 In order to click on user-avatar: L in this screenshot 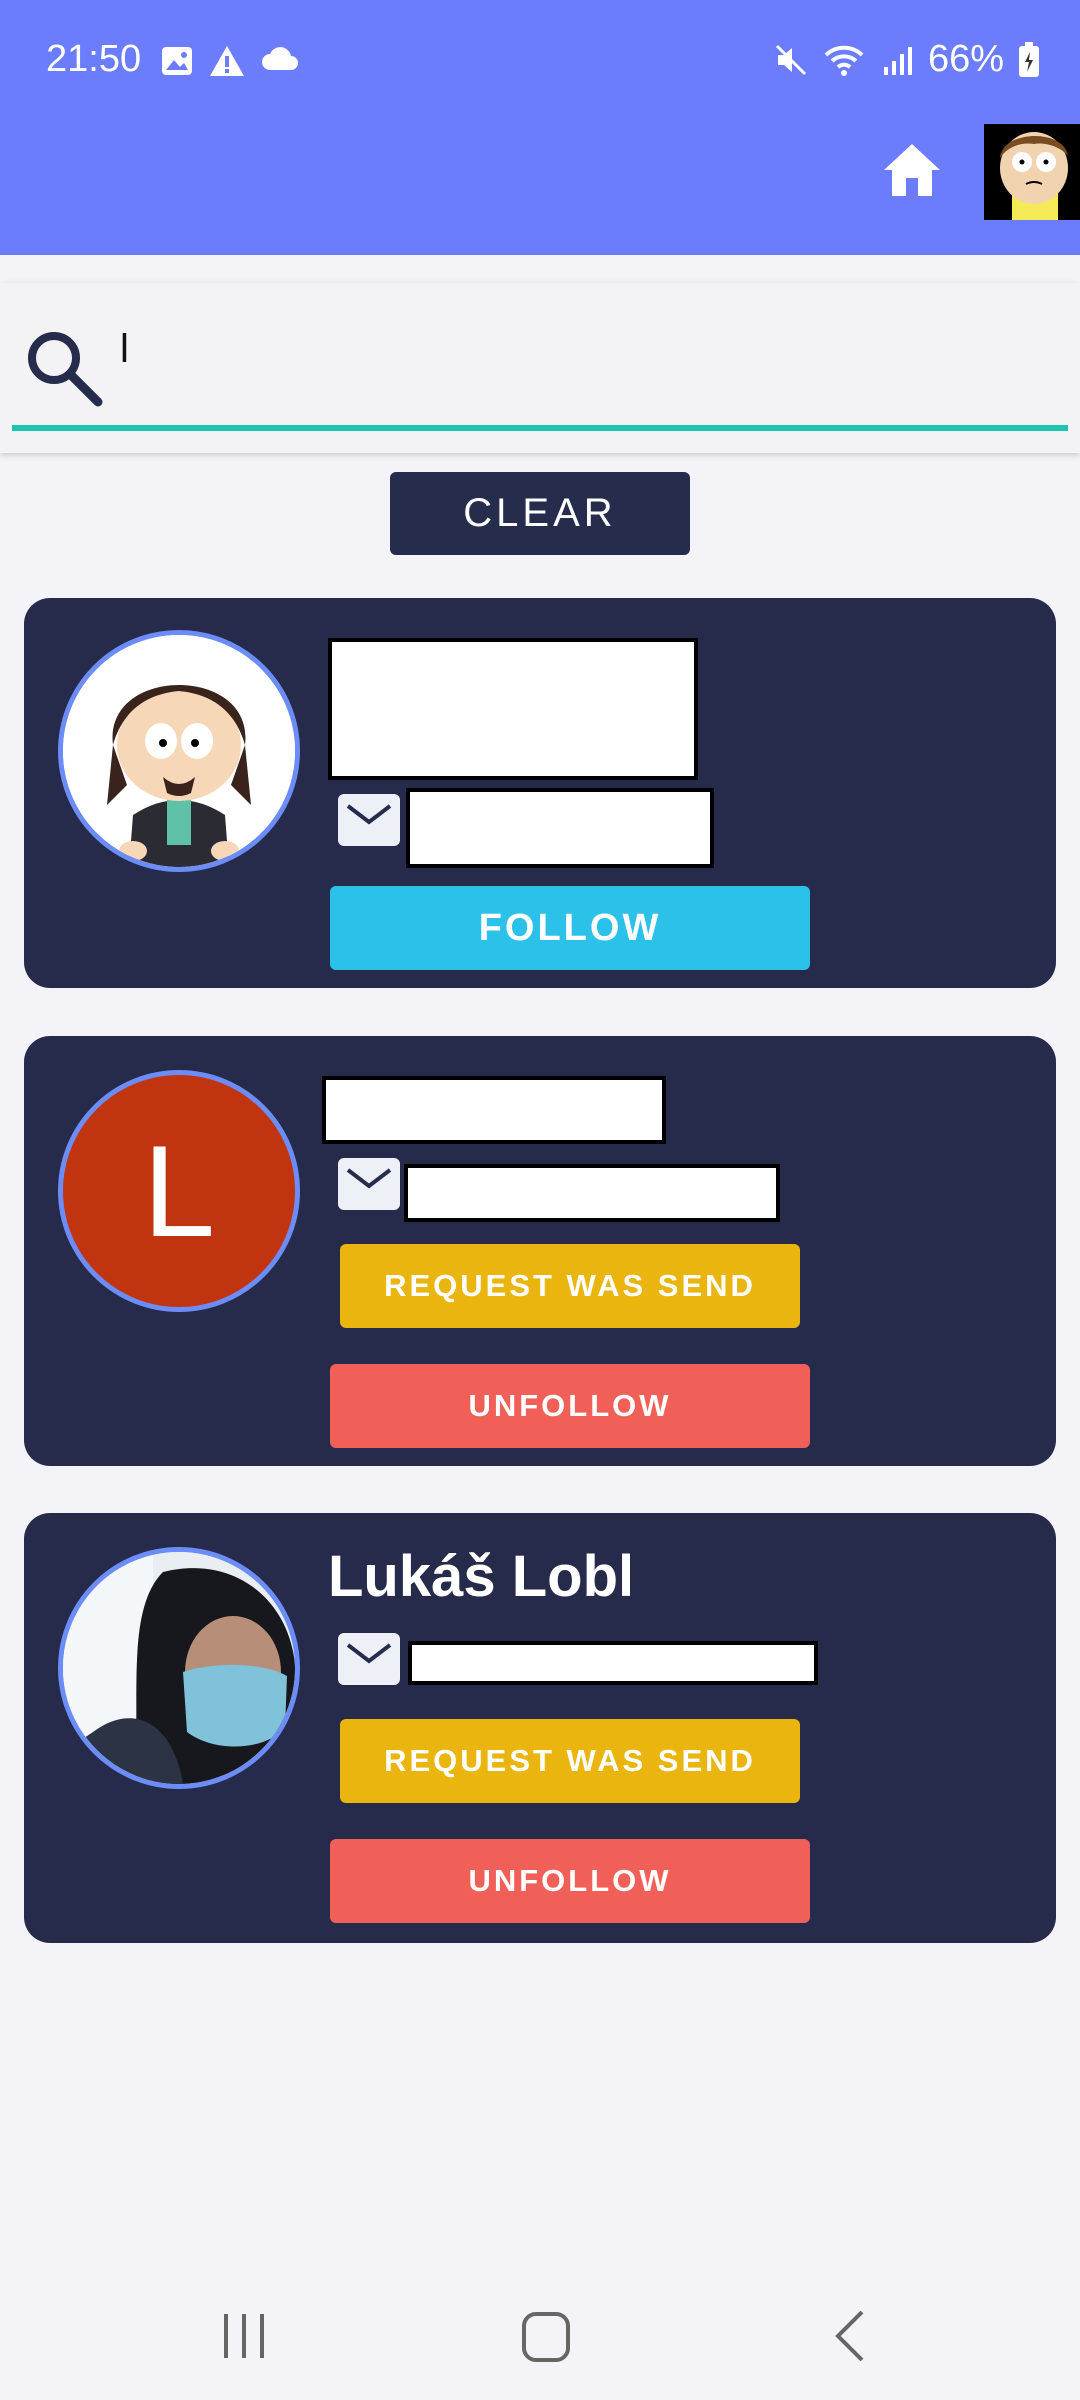, I will do `click(179, 1191)`.